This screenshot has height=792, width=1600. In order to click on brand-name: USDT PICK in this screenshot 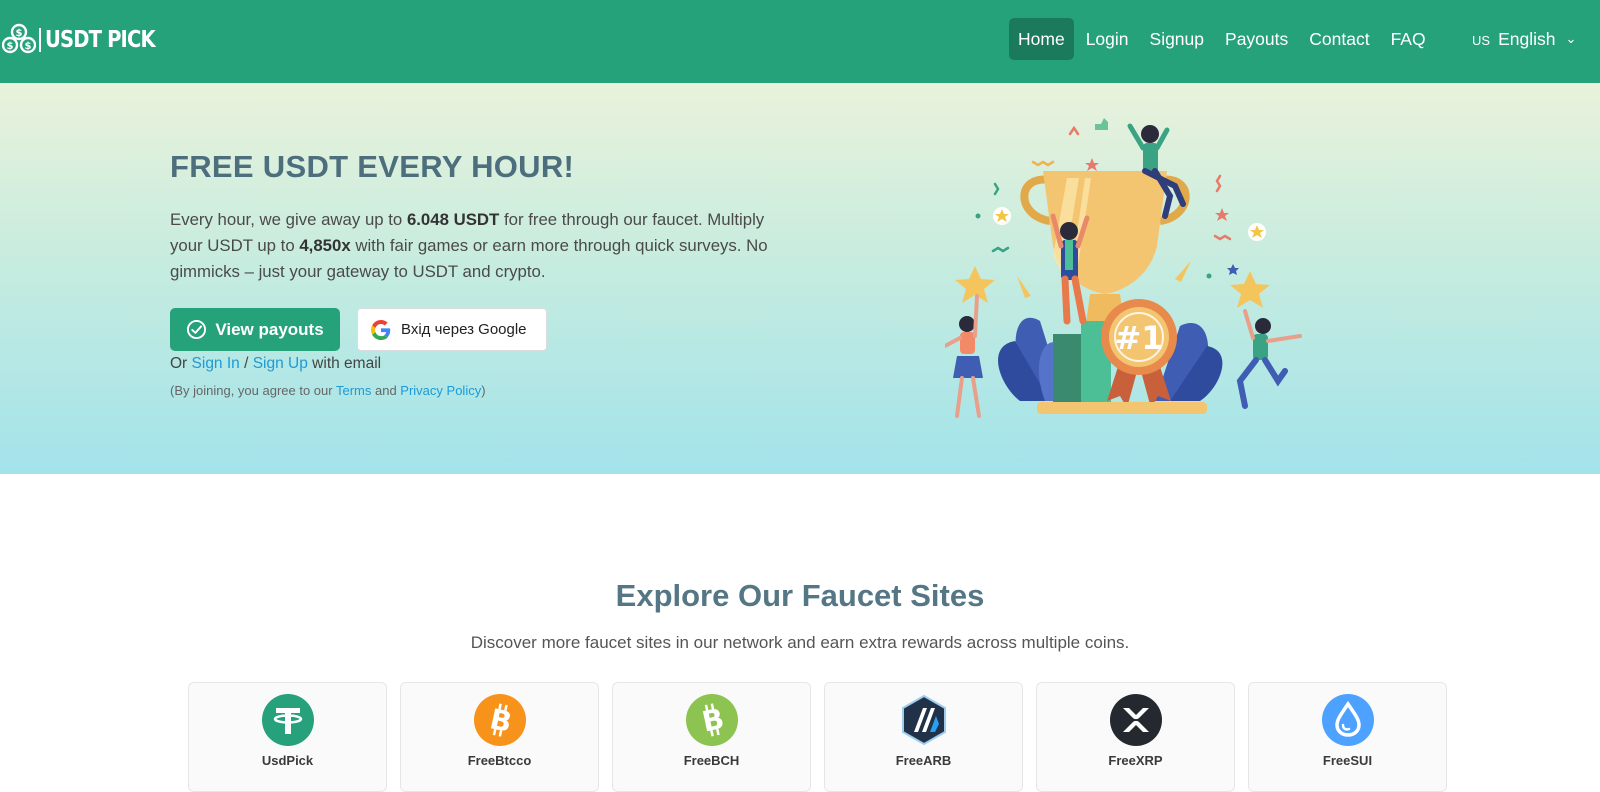, I will do `click(100, 40)`.